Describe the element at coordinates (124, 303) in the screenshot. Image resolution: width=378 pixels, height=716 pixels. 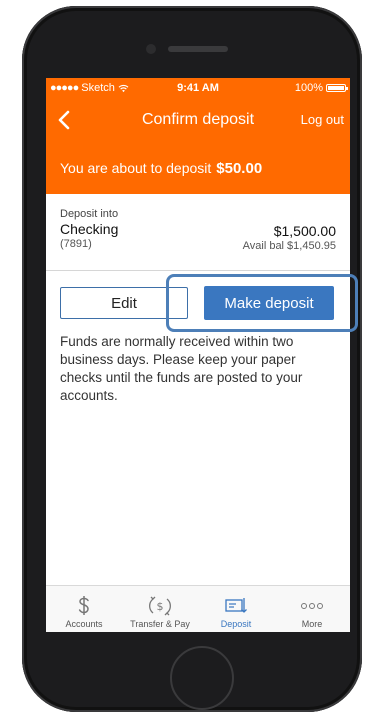
I see `edit-button: Edit` at that location.